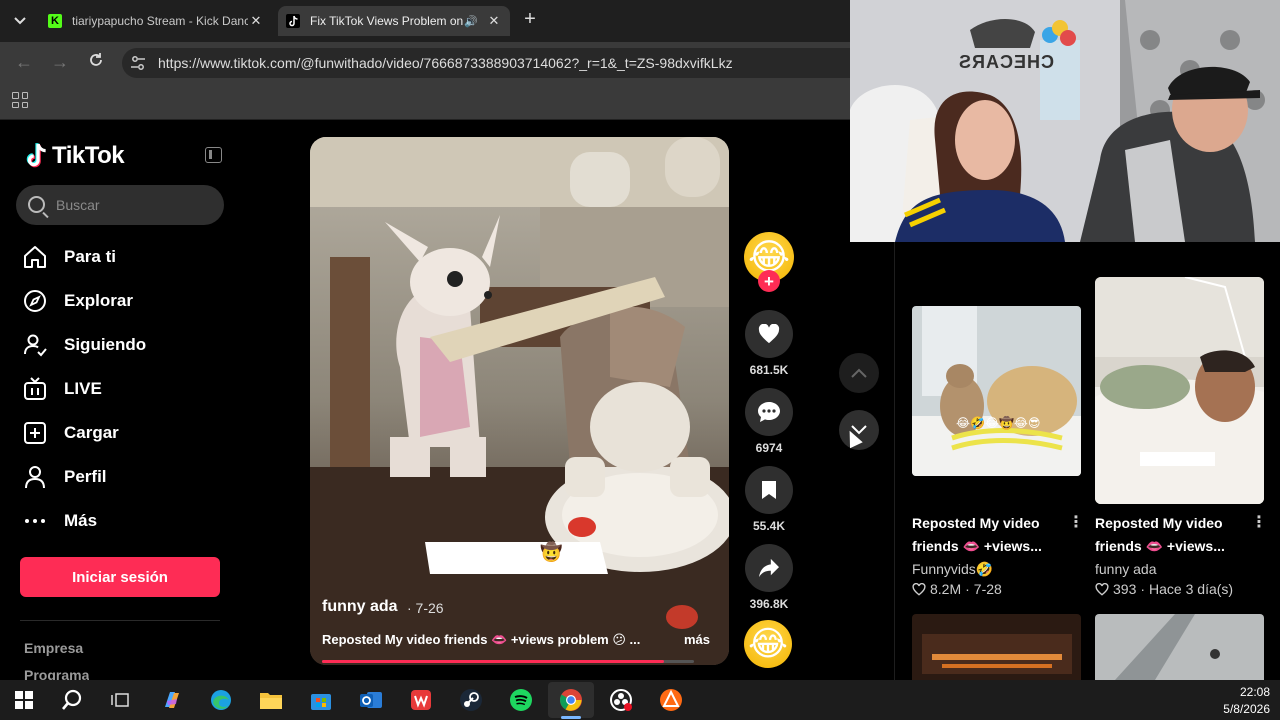  What do you see at coordinates (221, 700) in the screenshot?
I see `edge-browser-icon` at bounding box center [221, 700].